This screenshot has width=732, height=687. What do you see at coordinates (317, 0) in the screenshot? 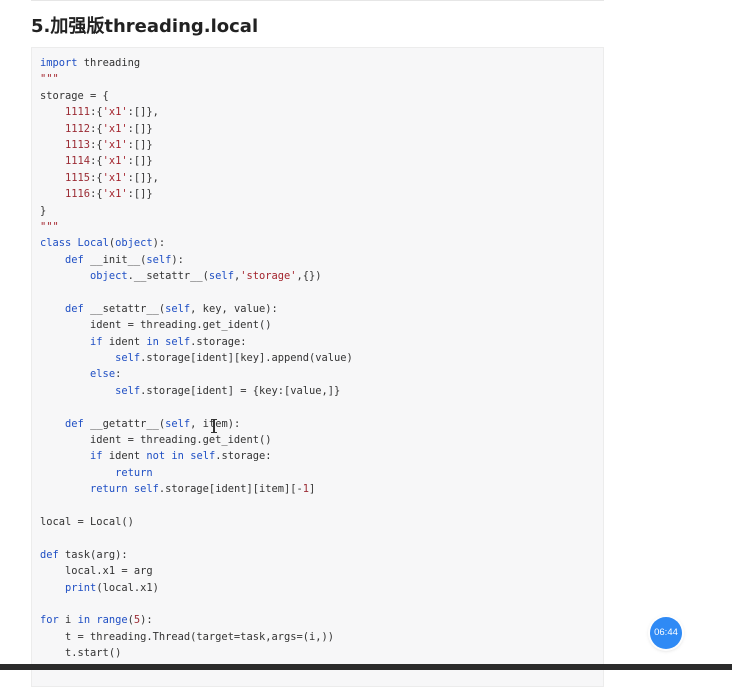
I see `top-divider` at bounding box center [317, 0].